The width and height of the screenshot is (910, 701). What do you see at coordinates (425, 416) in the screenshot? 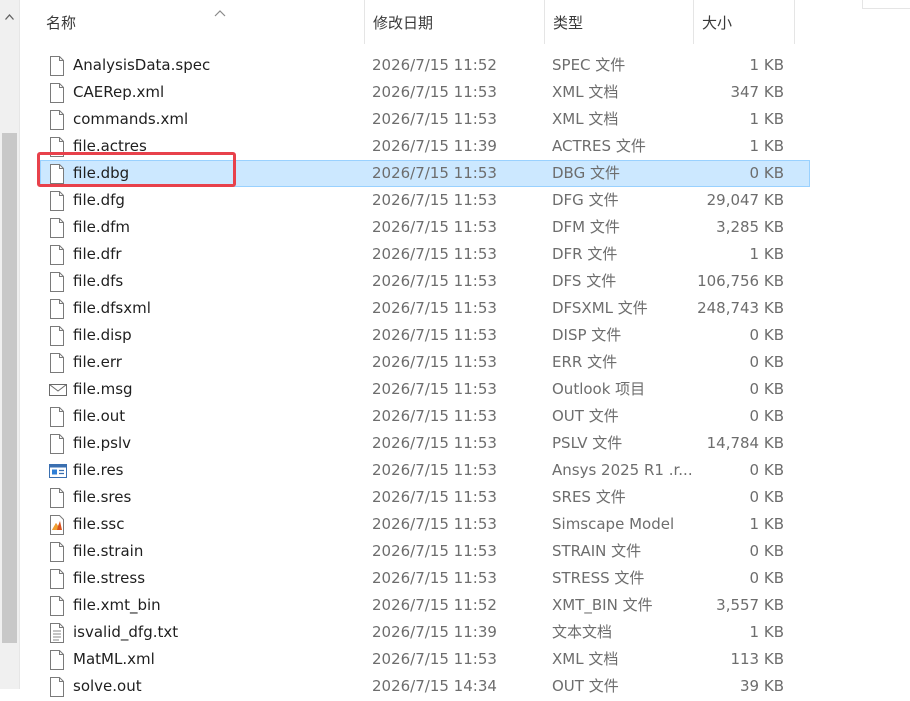
I see `file-row: file.out 2026/7/15 11:53 OUT 文件 0 KB` at bounding box center [425, 416].